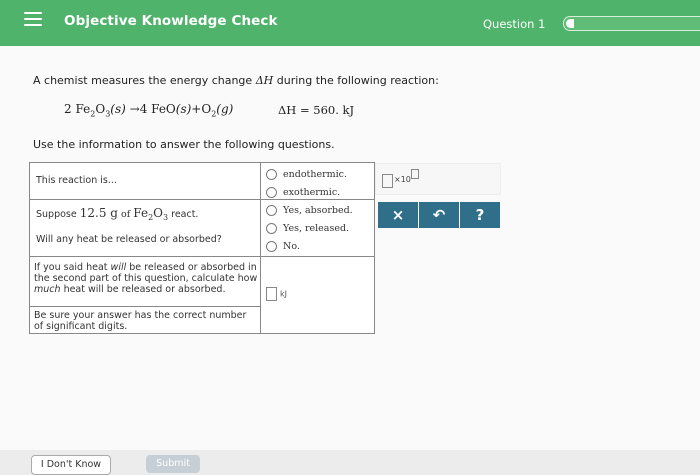  I want to click on answer-input-group: kJ, so click(276, 294).